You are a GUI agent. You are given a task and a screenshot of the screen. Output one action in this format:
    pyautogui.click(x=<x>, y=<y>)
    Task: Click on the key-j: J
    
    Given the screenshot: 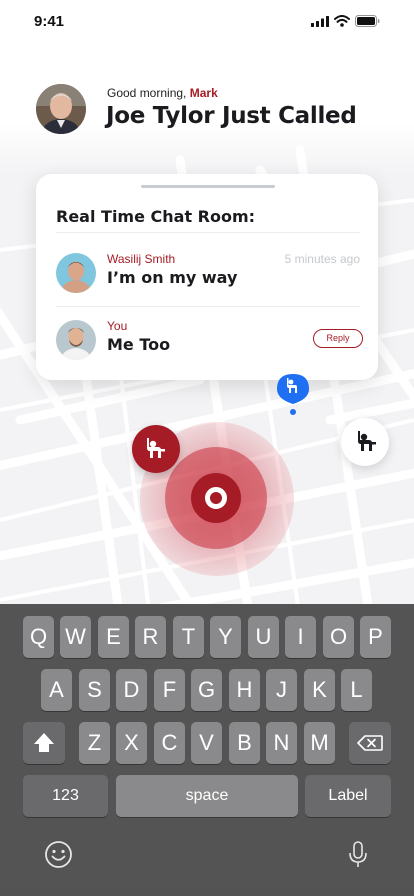 What is the action you would take?
    pyautogui.click(x=281, y=690)
    